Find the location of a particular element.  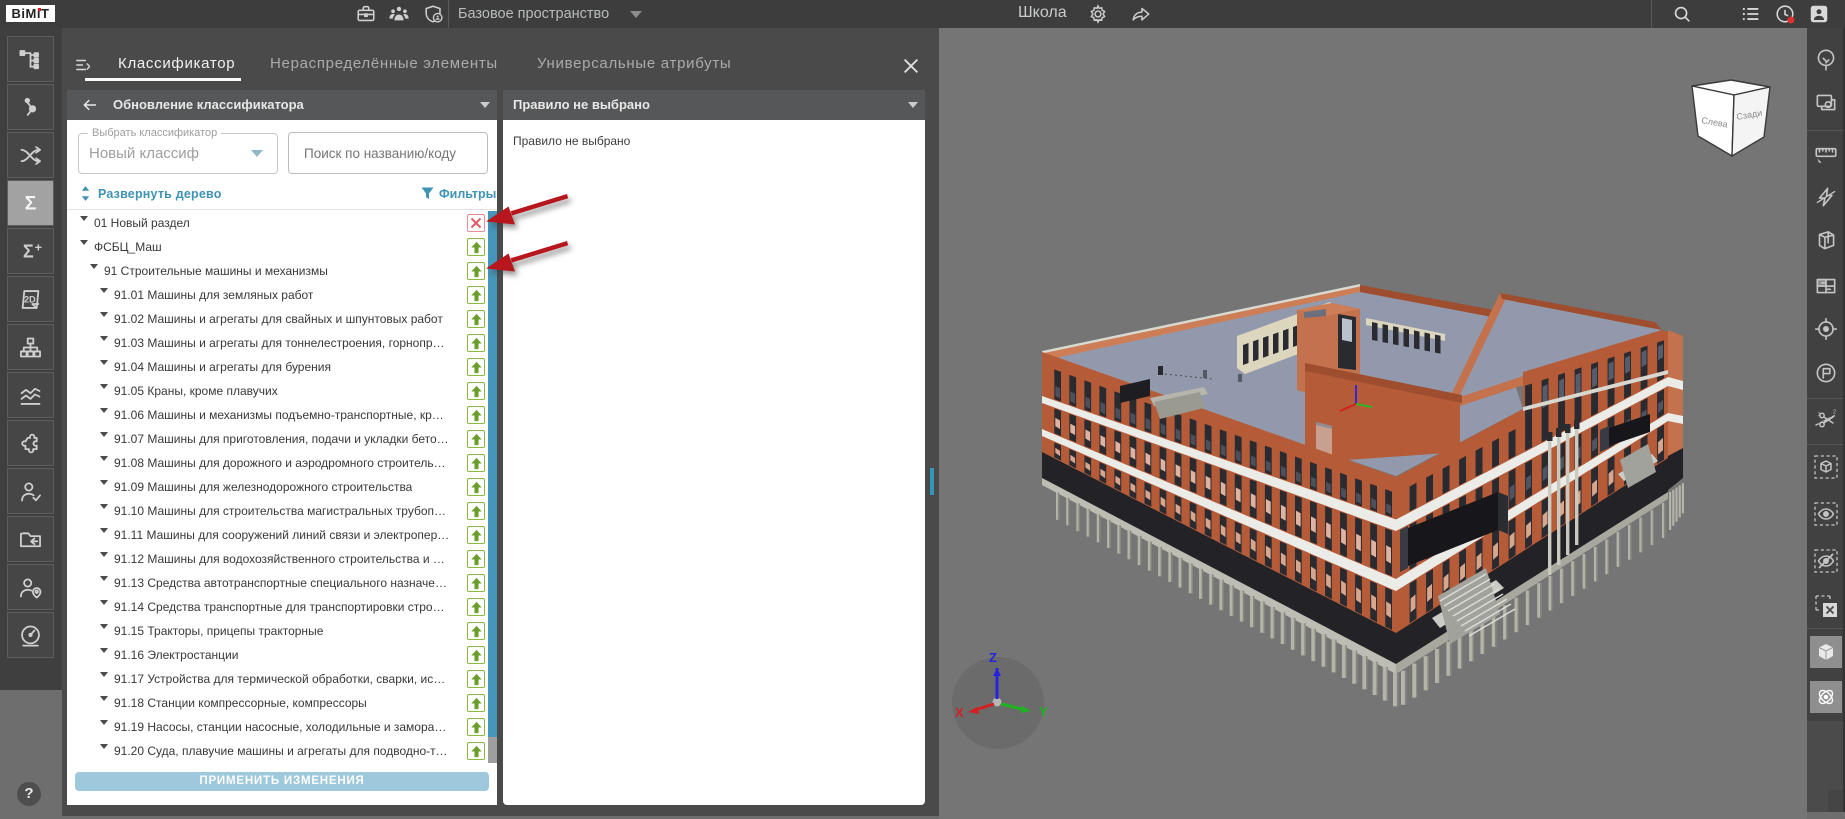

svg-text: 1 is located at coordinates (1819, 415).